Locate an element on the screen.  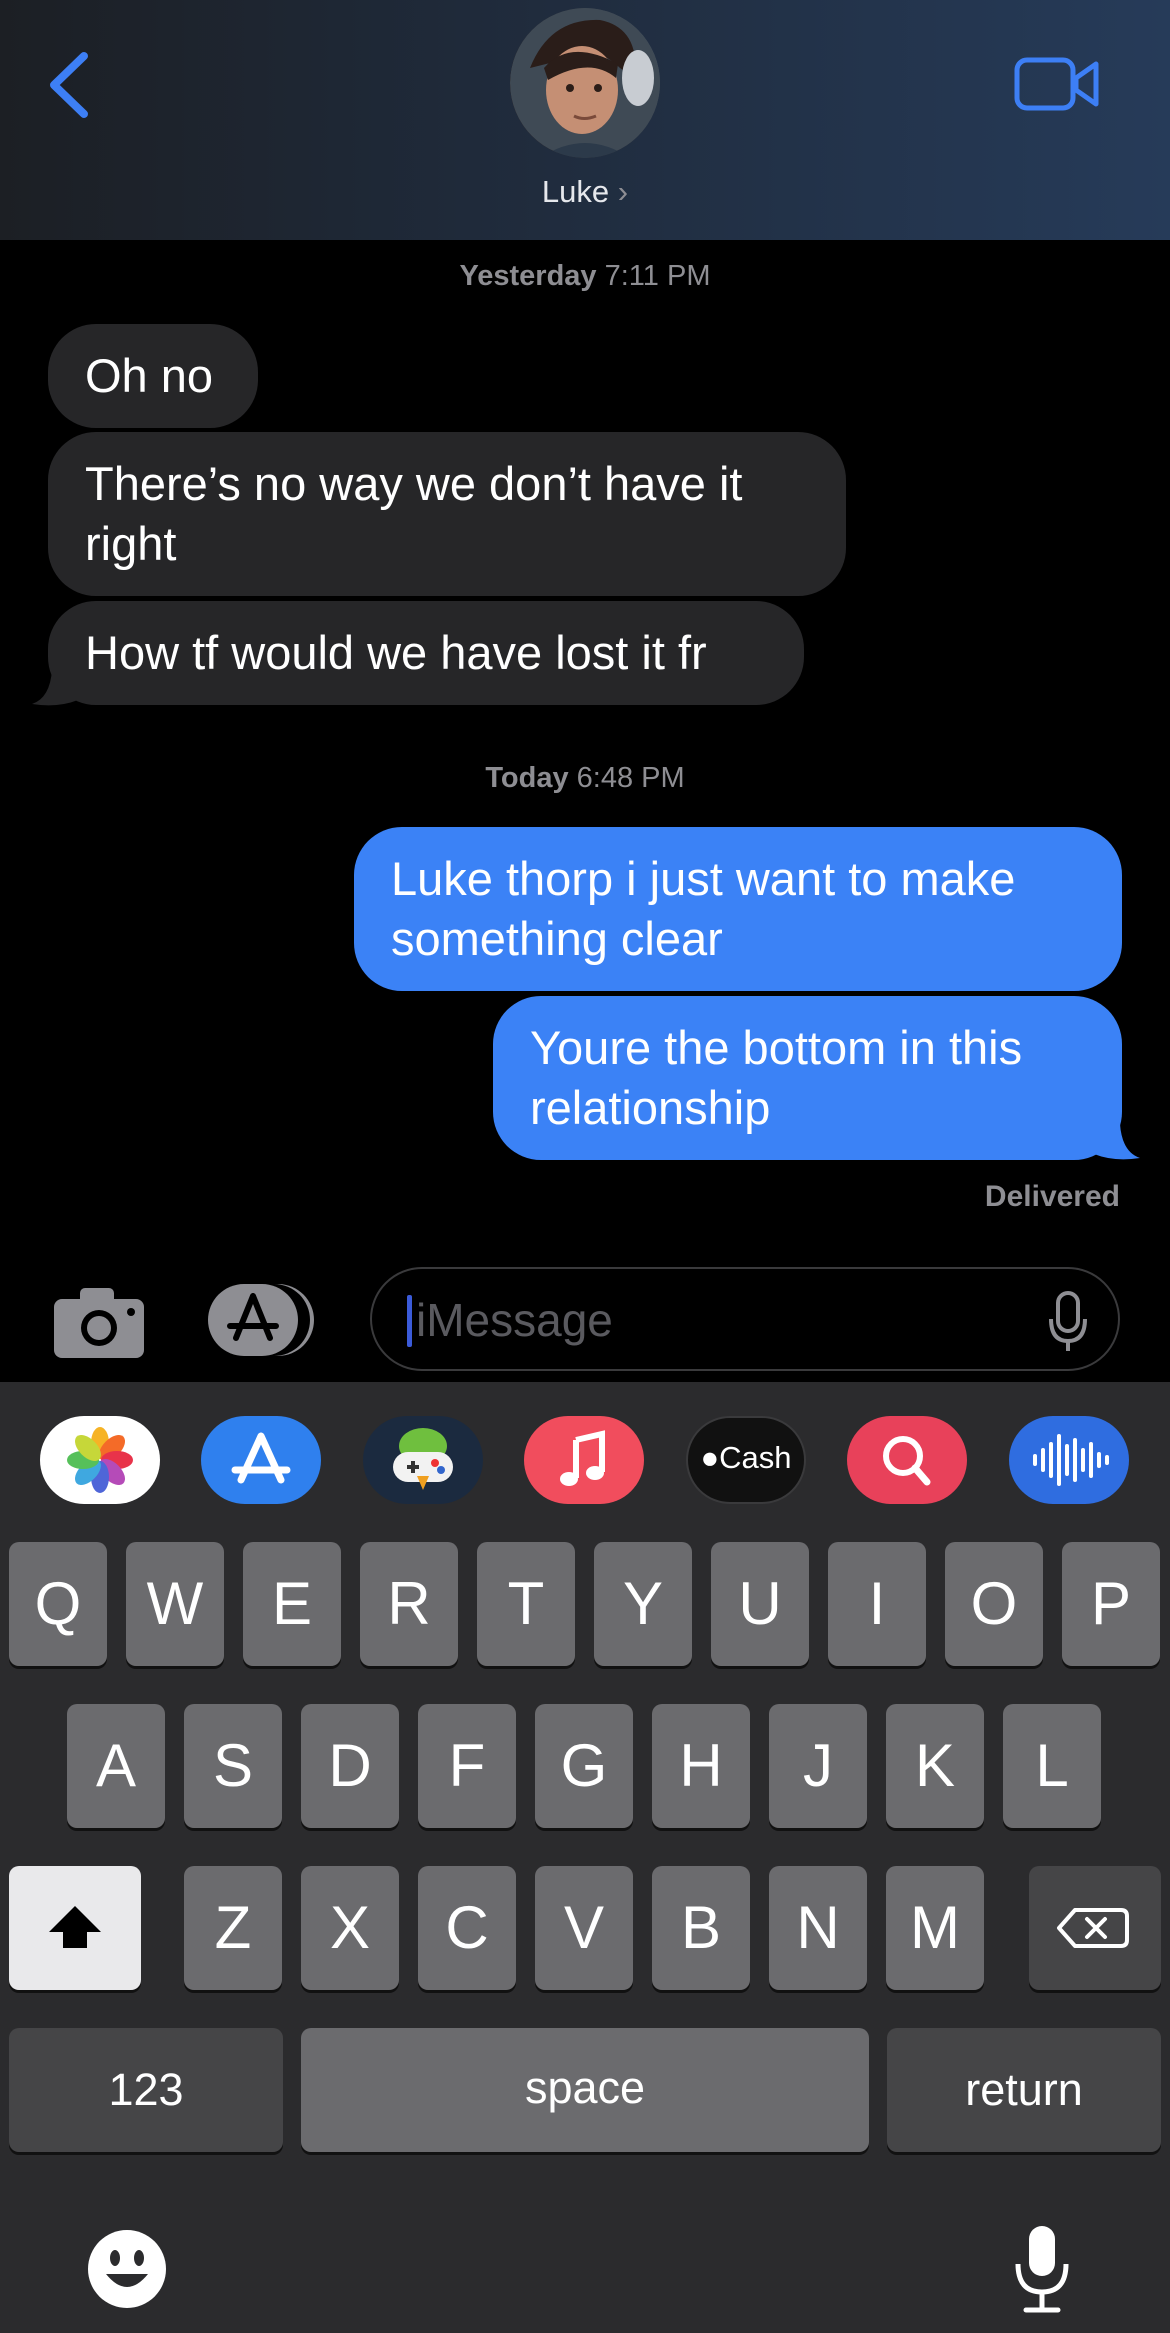
audio-message-icon is located at coordinates (1069, 1460).